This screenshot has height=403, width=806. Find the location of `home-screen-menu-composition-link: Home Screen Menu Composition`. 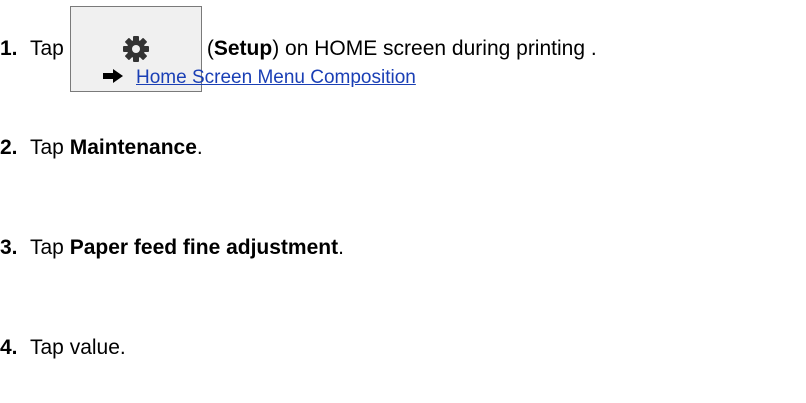

home-screen-menu-composition-link: Home Screen Menu Composition is located at coordinates (276, 78).